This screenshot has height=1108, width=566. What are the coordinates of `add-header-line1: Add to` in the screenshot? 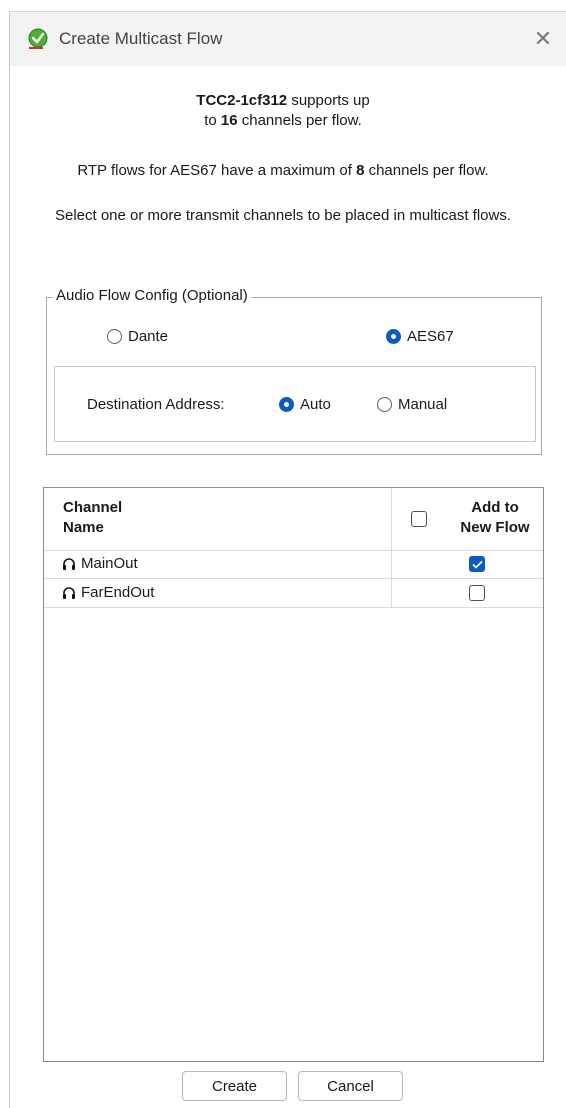 It's located at (495, 507).